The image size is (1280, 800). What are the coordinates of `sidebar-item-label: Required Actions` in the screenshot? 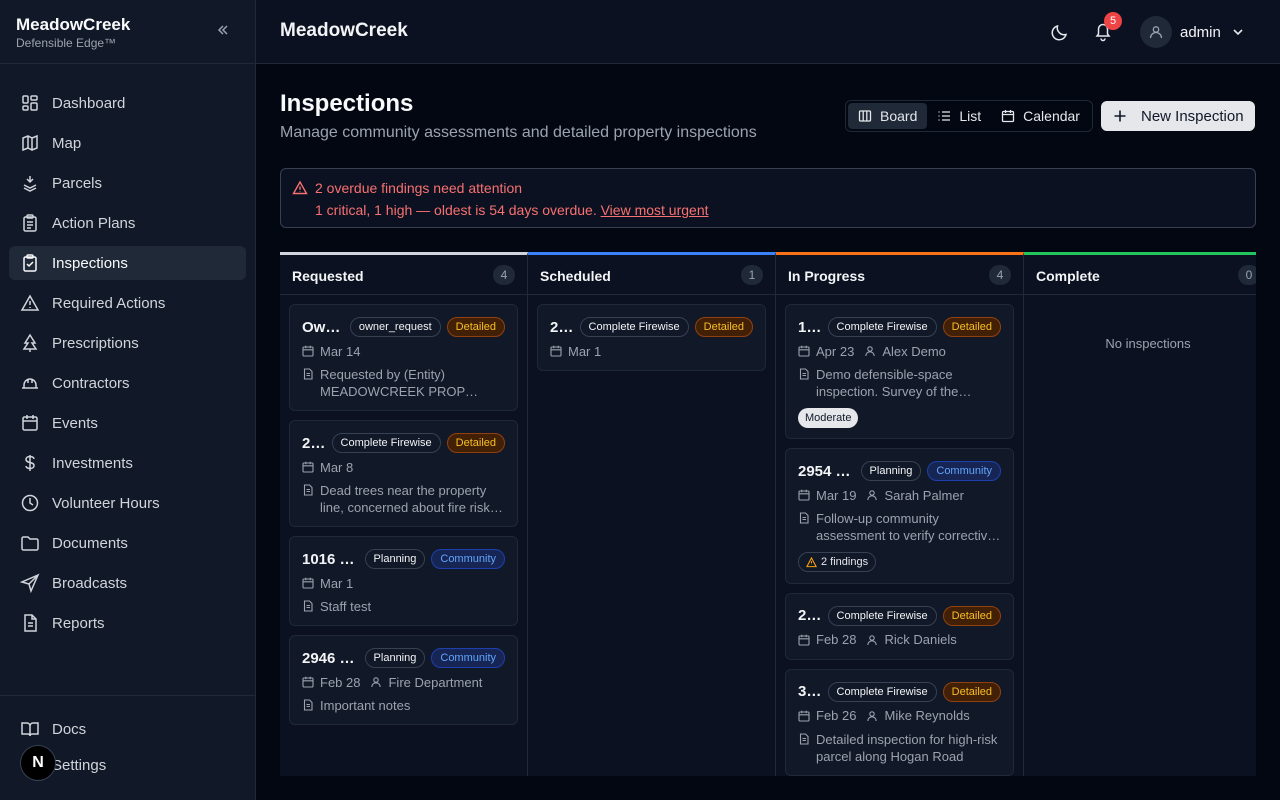 It's located at (109, 303).